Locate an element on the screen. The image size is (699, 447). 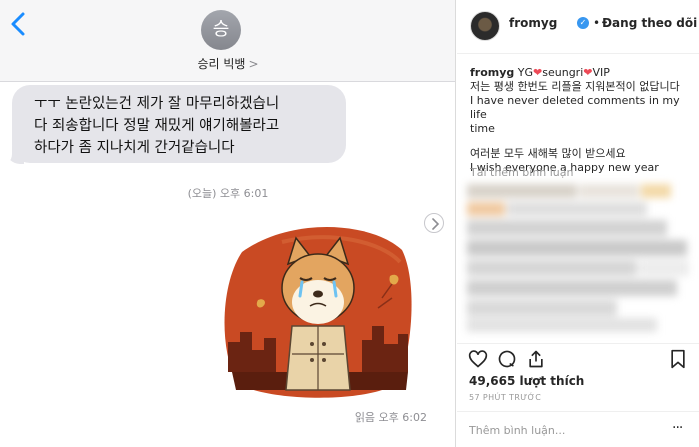
shiba-dog-sticker is located at coordinates (317, 311).